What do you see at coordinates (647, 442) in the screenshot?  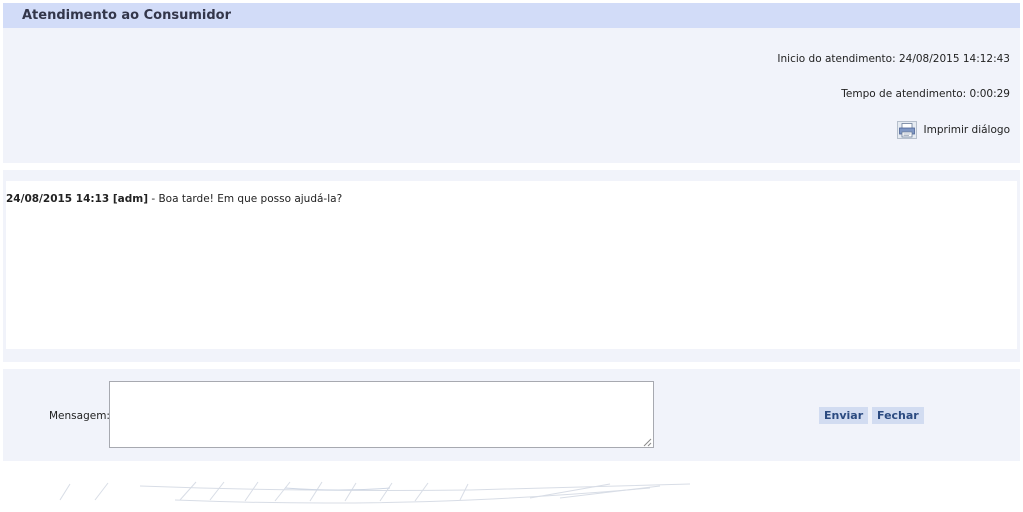 I see `resize-grip-icon` at bounding box center [647, 442].